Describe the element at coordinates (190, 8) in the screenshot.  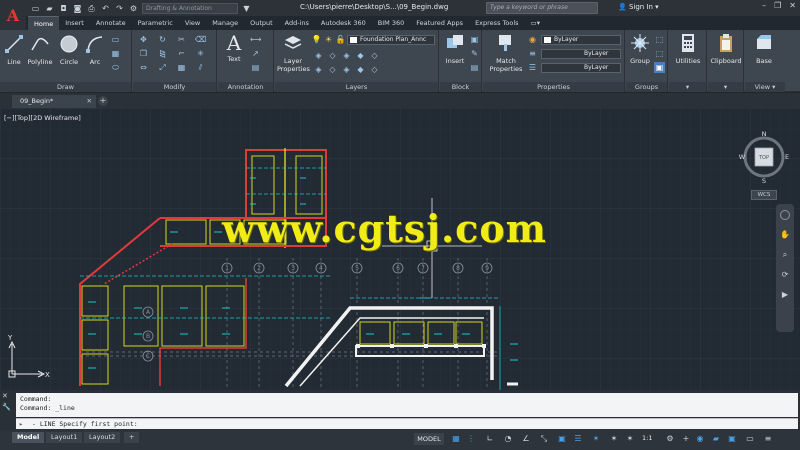
I see `workspace-select: Drafting & Annotation` at that location.